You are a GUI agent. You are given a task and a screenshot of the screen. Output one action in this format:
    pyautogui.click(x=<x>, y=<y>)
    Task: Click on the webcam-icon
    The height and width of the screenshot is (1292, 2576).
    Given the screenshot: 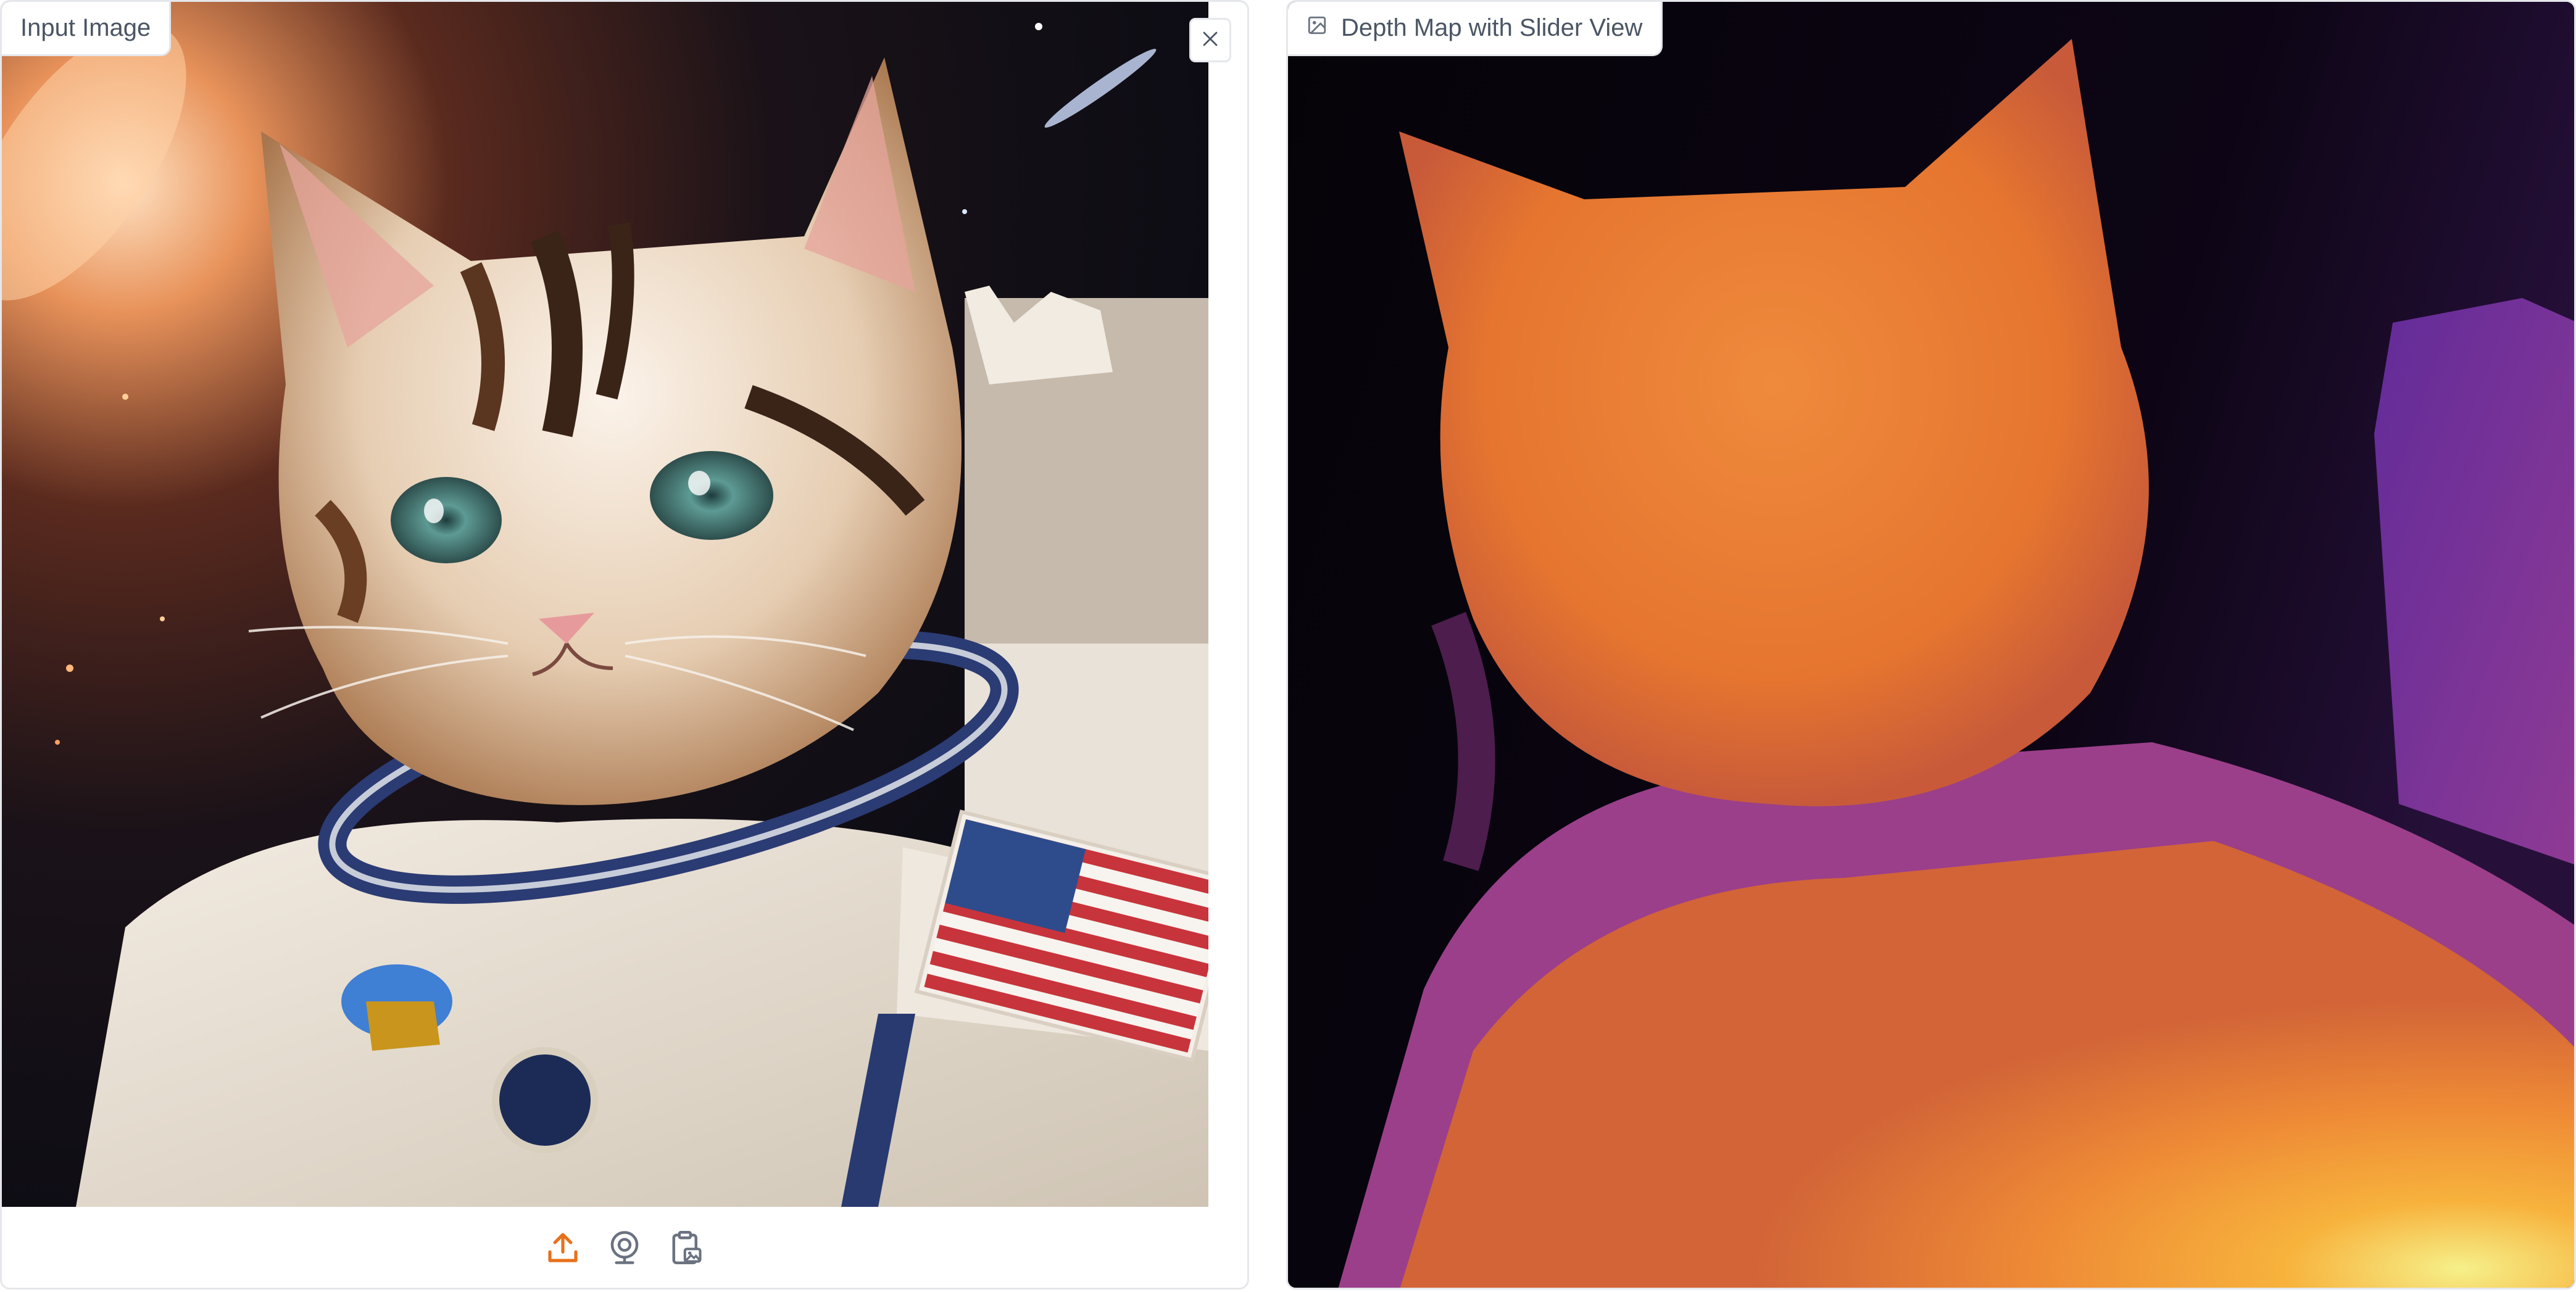 What is the action you would take?
    pyautogui.click(x=624, y=1249)
    